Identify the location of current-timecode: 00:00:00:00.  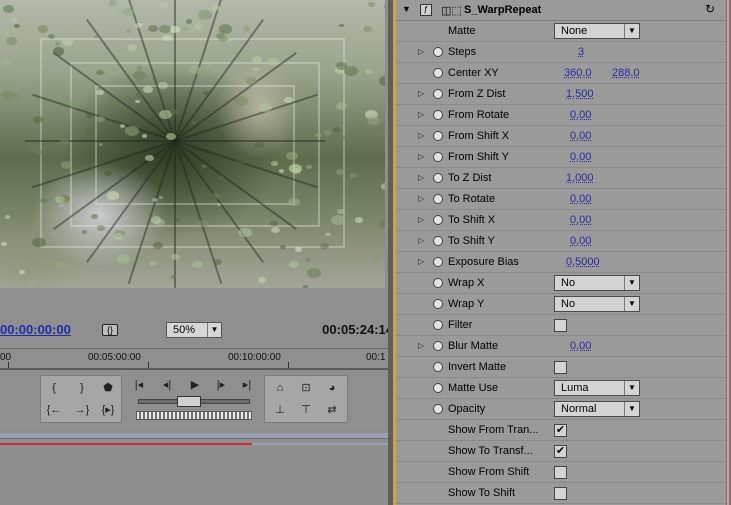
(35, 329).